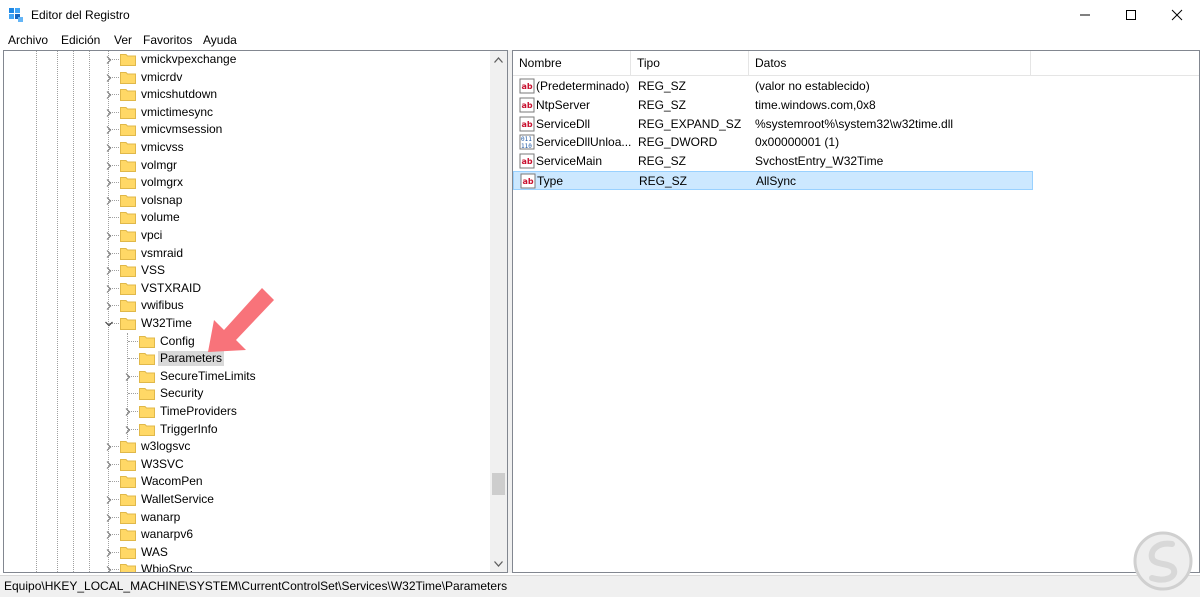 The image size is (1200, 597). I want to click on value-row: ab ServiceMain REG_SZ SvchostEntry_W32Time, so click(773, 161).